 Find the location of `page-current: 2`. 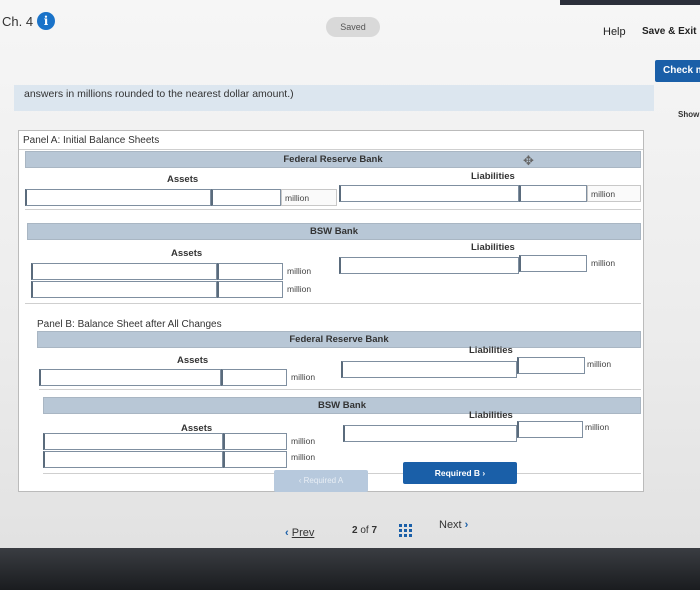

page-current: 2 is located at coordinates (355, 530).